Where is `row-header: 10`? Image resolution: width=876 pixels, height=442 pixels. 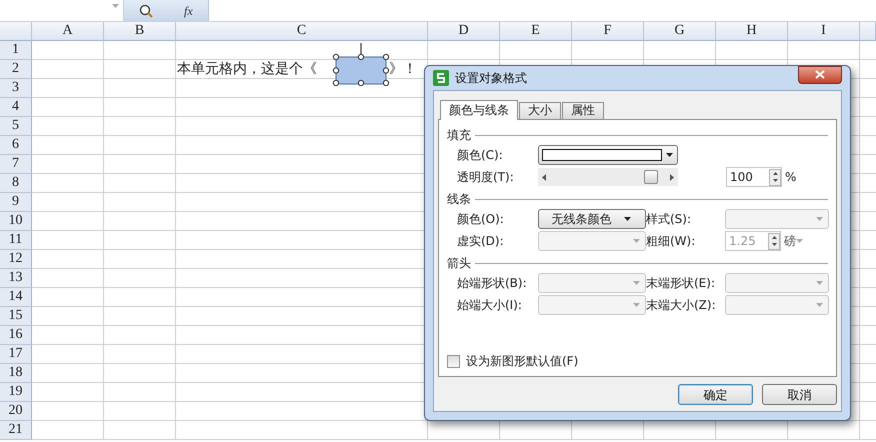
row-header: 10 is located at coordinates (16, 221).